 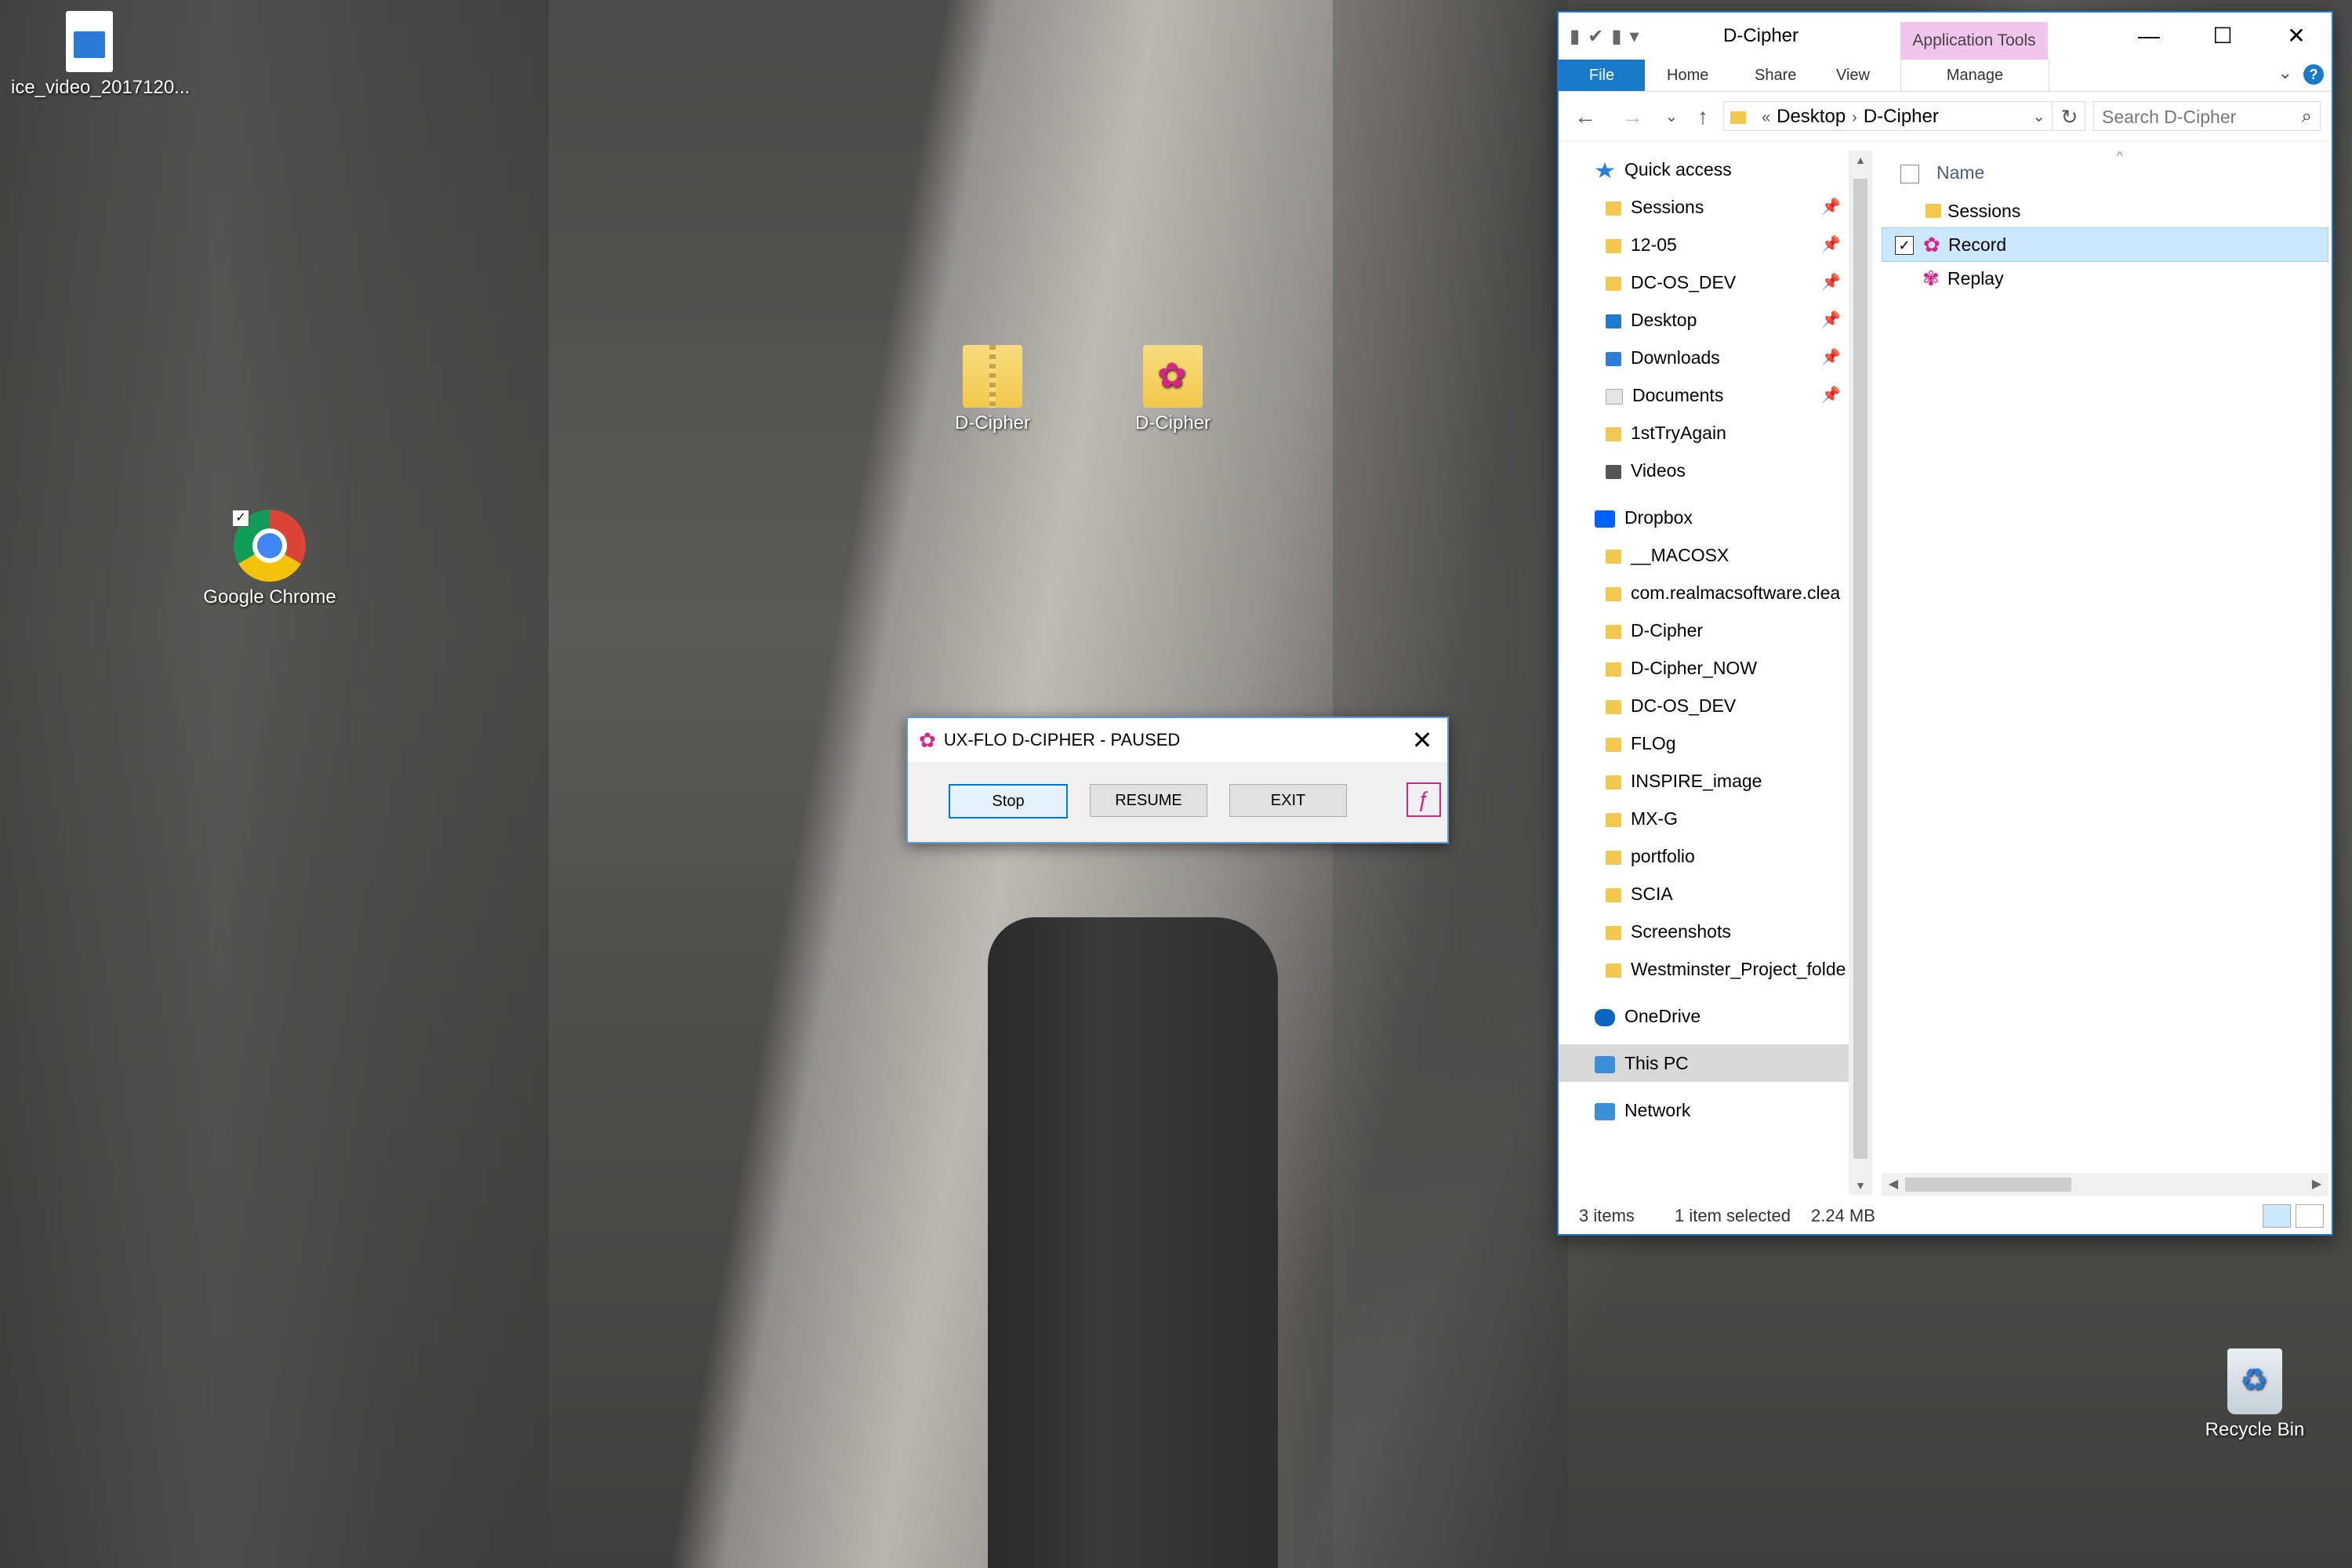 What do you see at coordinates (2277, 1216) in the screenshot?
I see `details-view-icon` at bounding box center [2277, 1216].